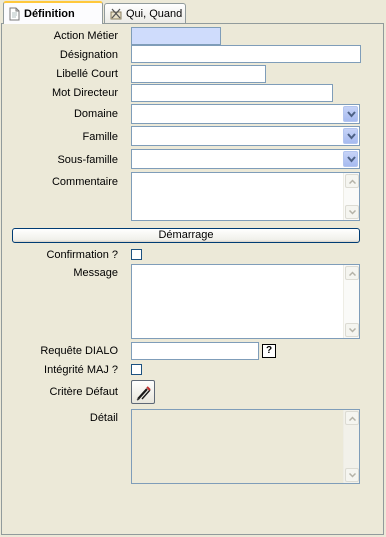 Image resolution: width=386 pixels, height=537 pixels. Describe the element at coordinates (95, 273) in the screenshot. I see `message-label: Message` at that location.